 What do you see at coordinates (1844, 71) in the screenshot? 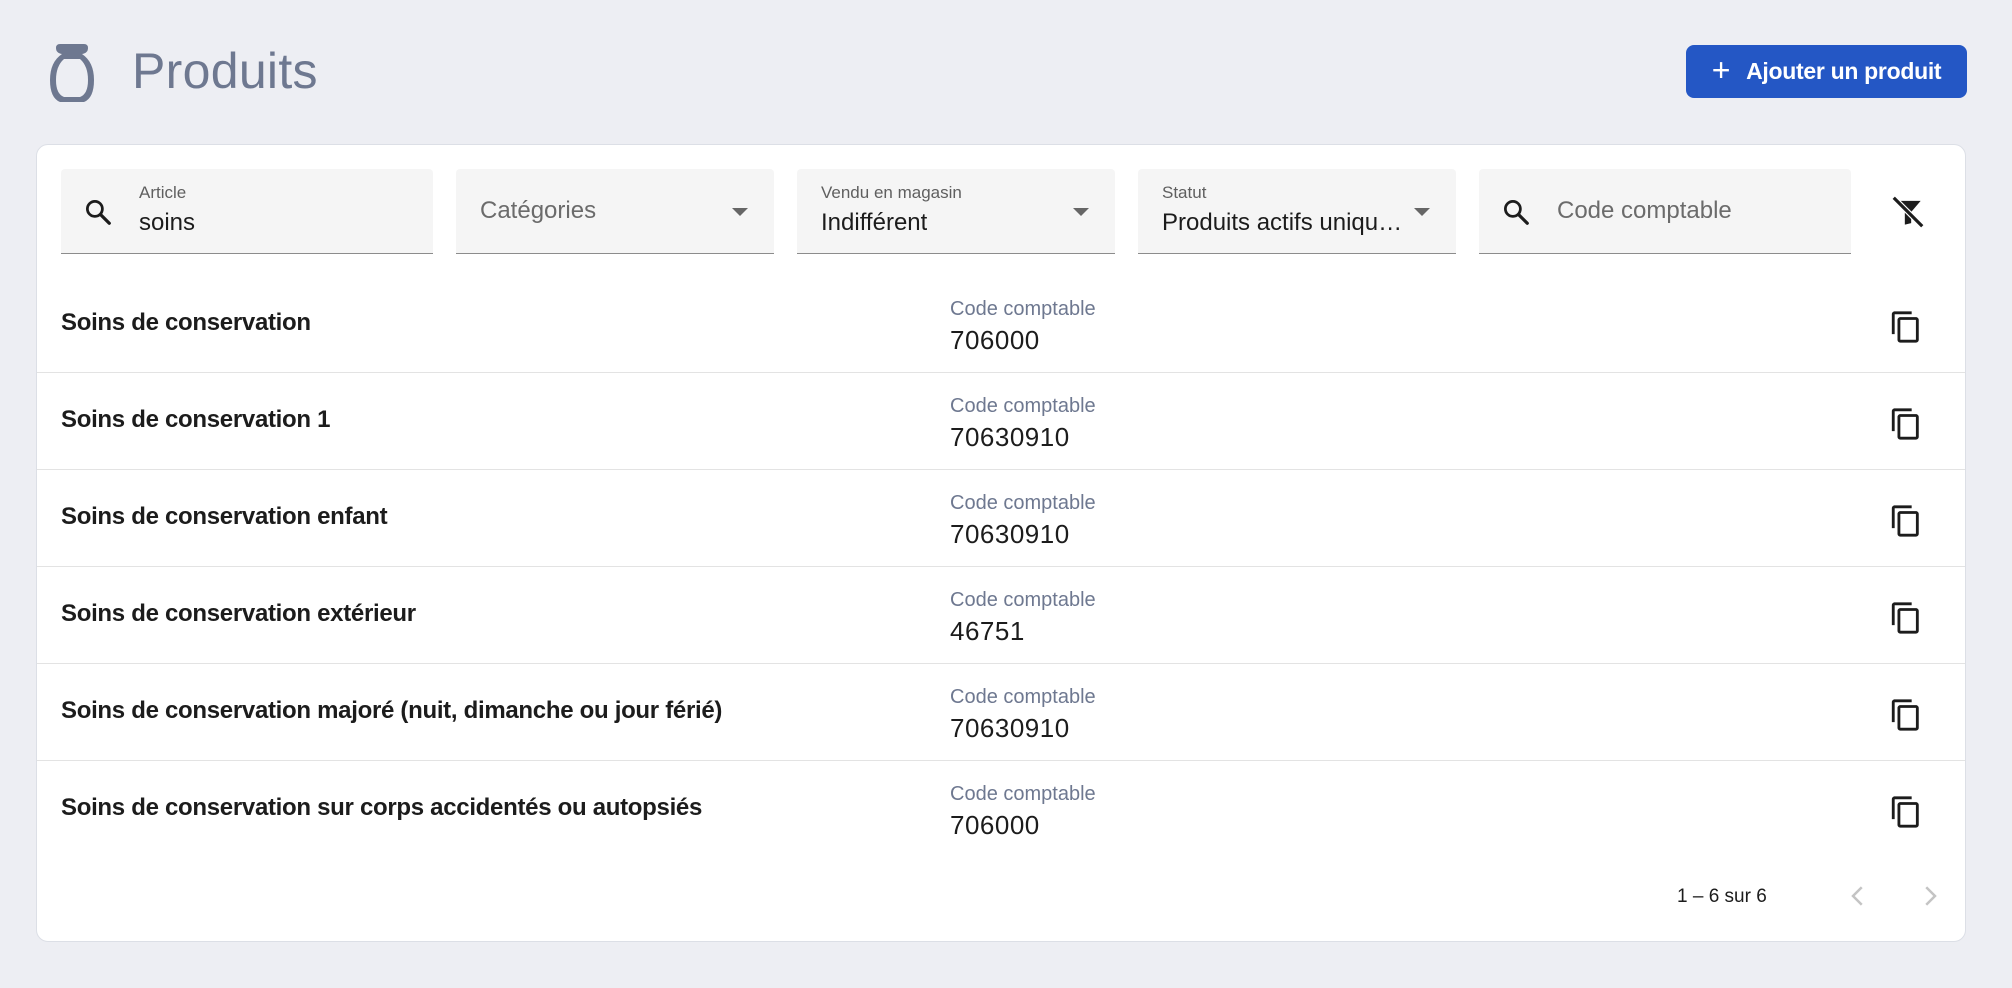
I see `add-product-label: Ajouter un produit` at bounding box center [1844, 71].